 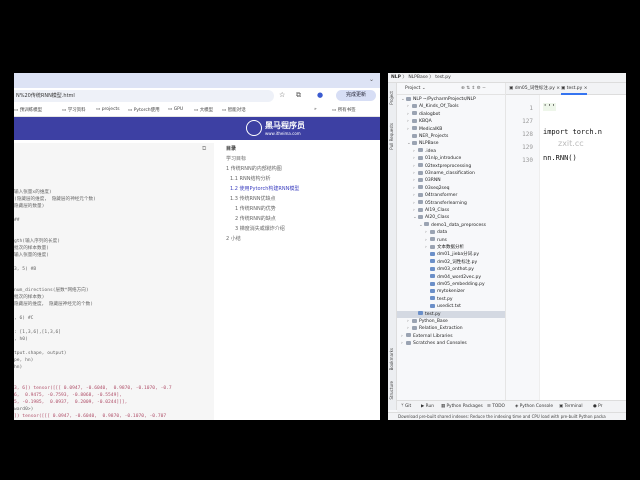 What do you see at coordinates (74, 110) in the screenshot?
I see `bookmark-item: ▭ 学习资料` at bounding box center [74, 110].